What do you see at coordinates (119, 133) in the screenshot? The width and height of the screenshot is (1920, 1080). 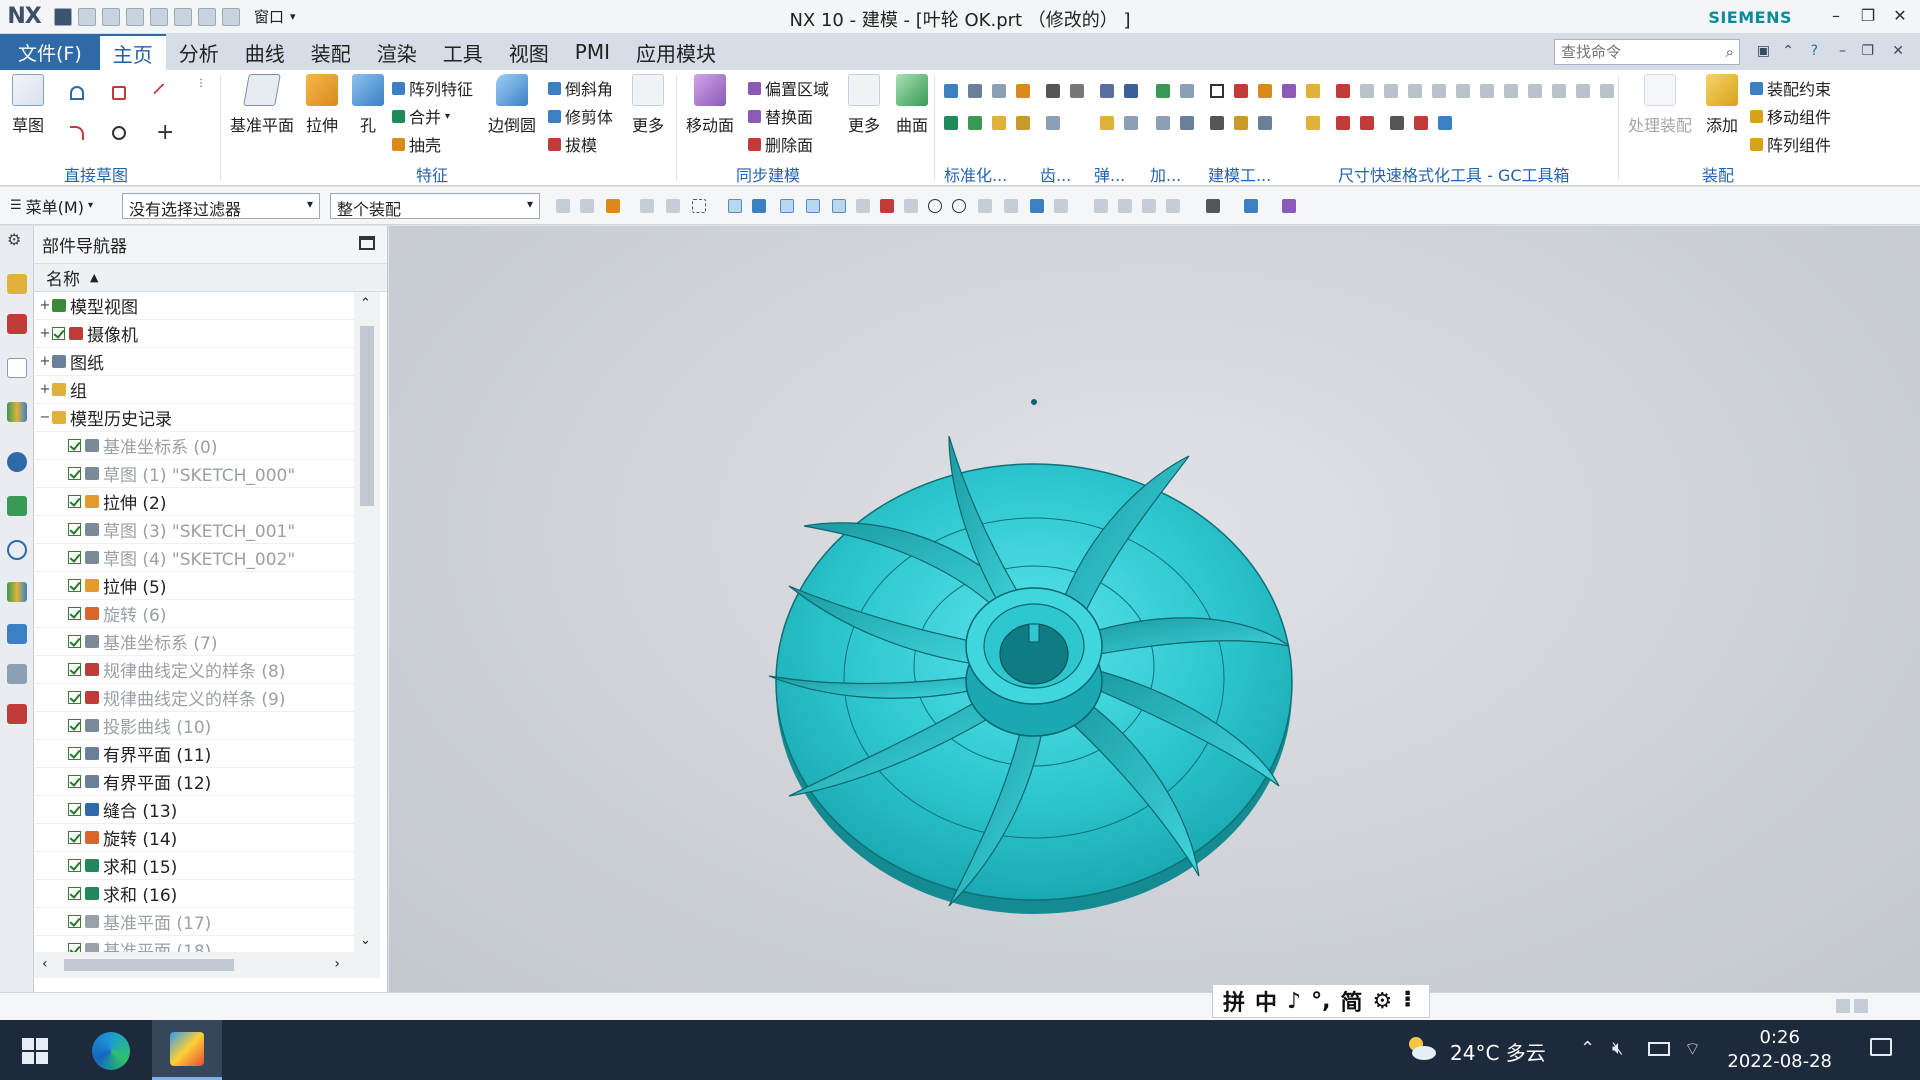 I see `circle-icon` at bounding box center [119, 133].